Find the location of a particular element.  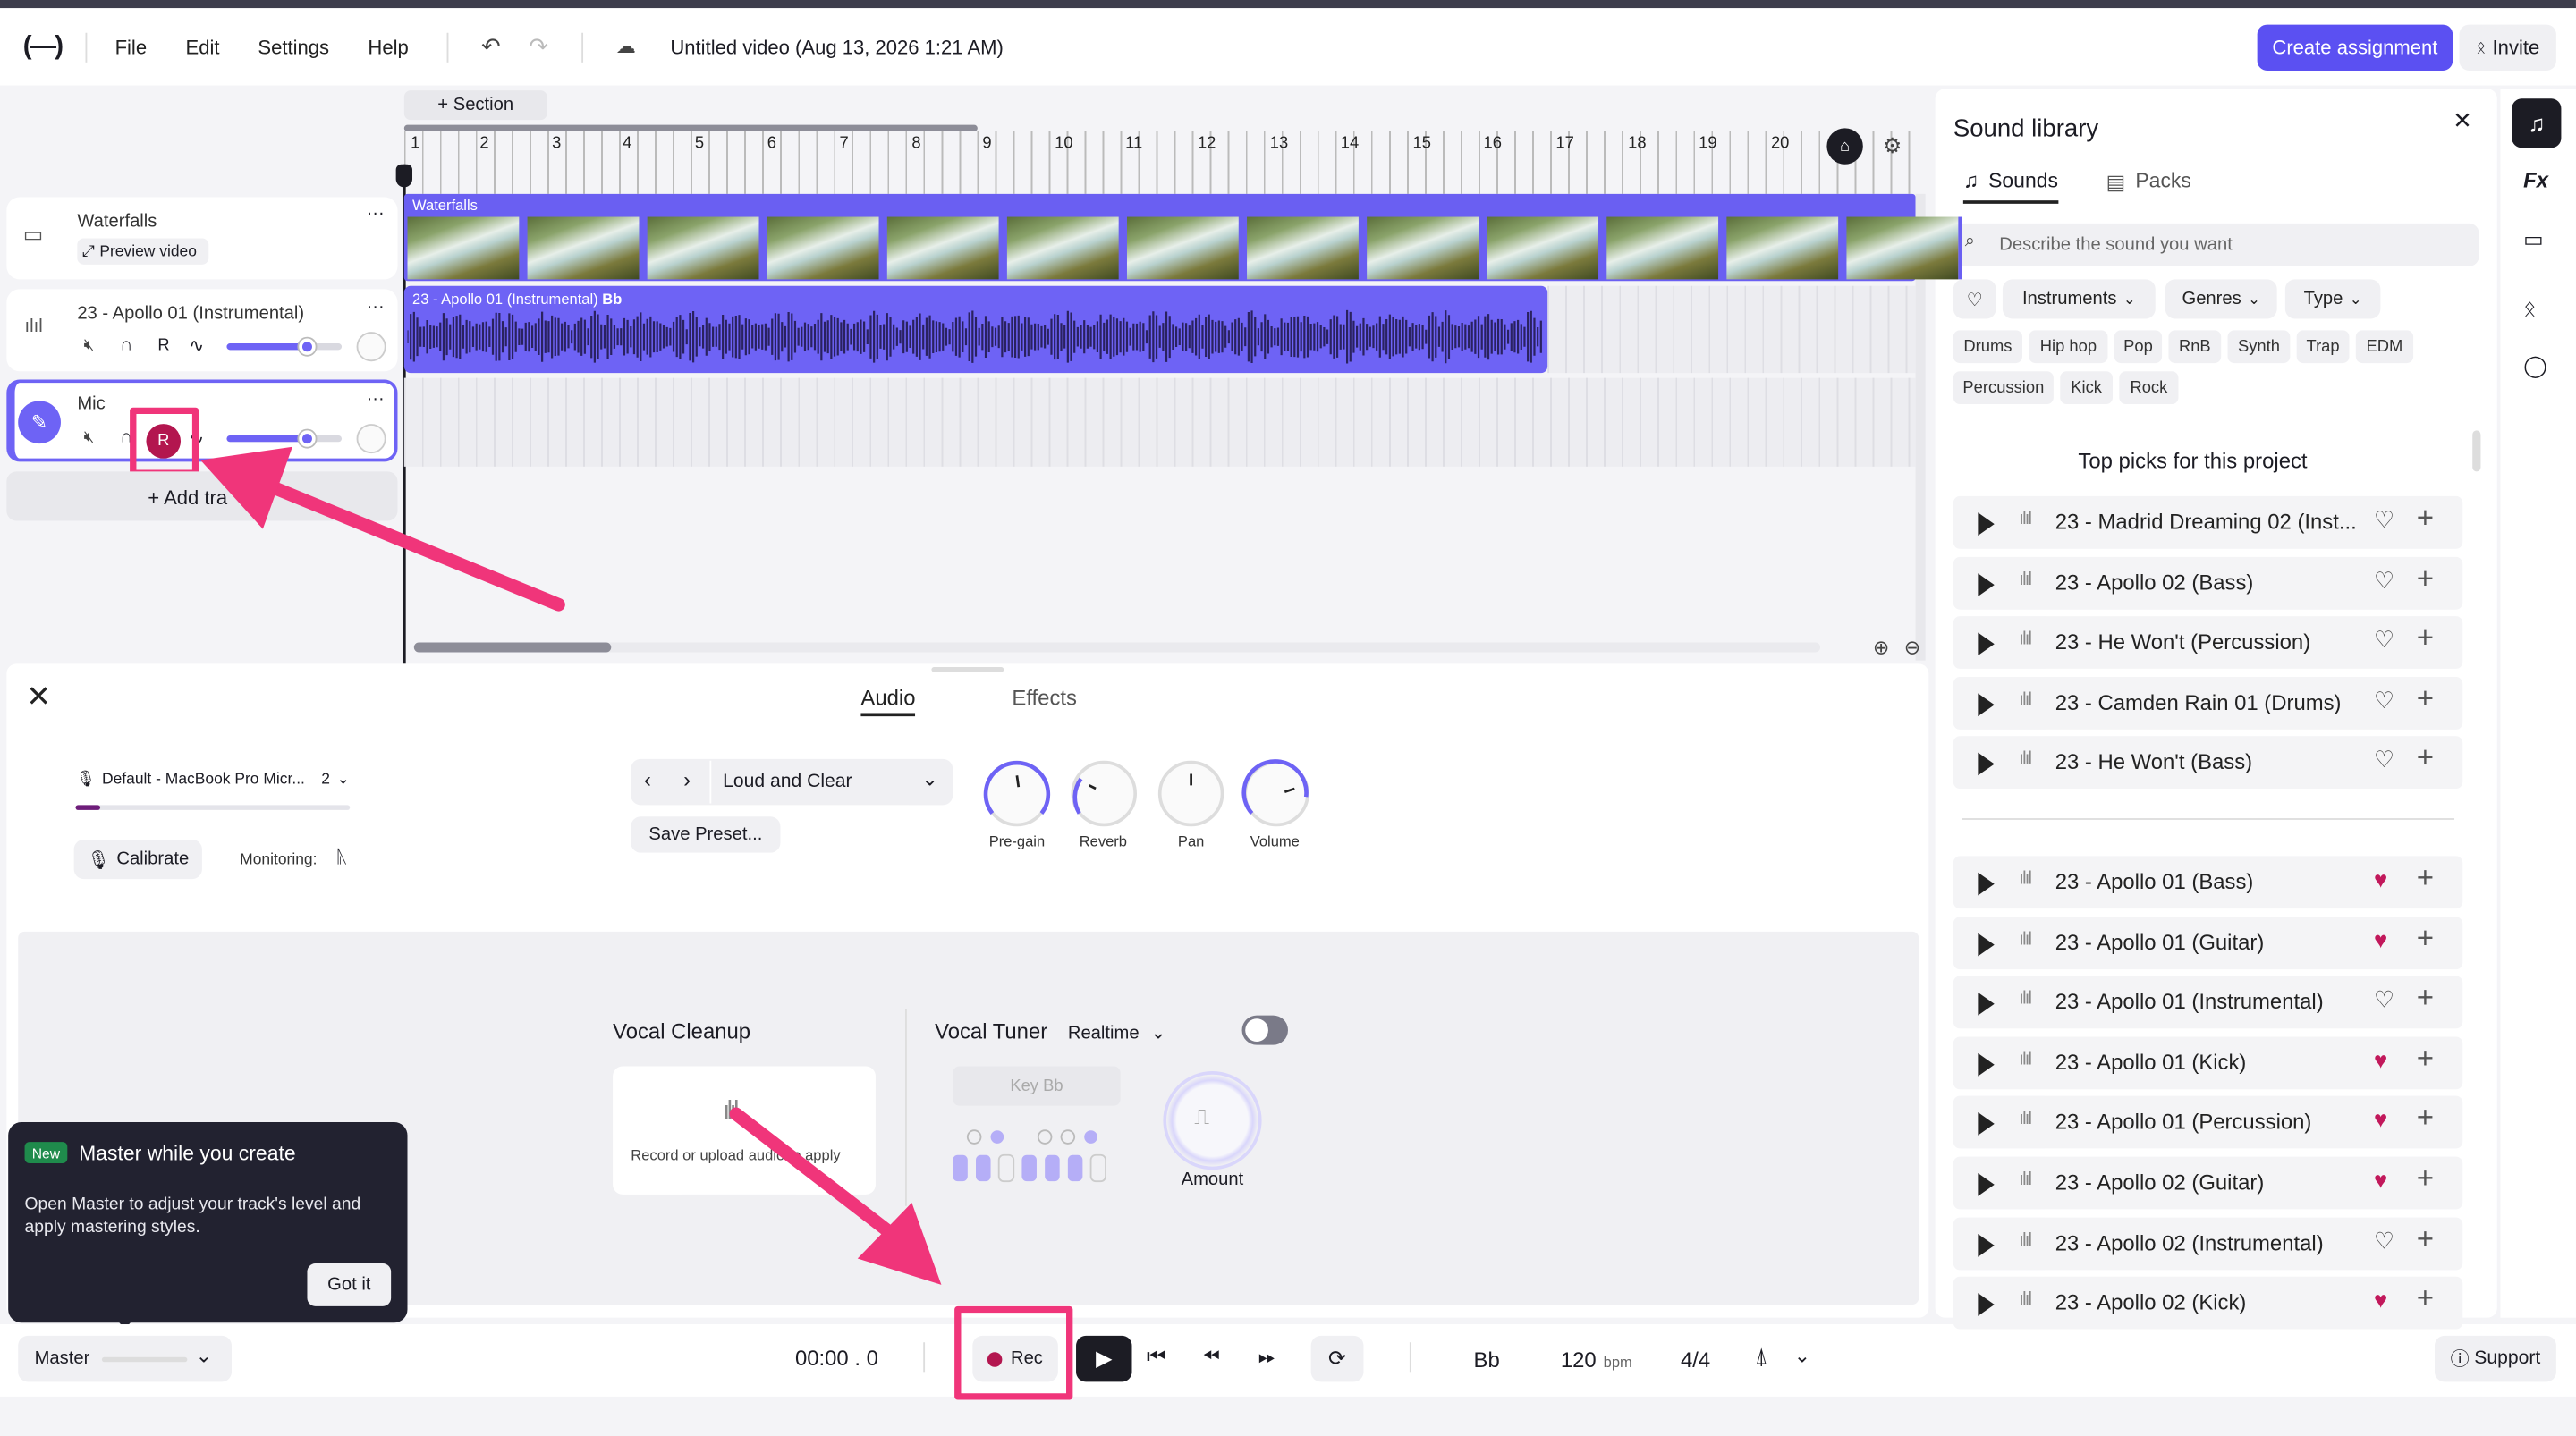

fast-forward-icon: ⏩︎ is located at coordinates (1266, 1357).